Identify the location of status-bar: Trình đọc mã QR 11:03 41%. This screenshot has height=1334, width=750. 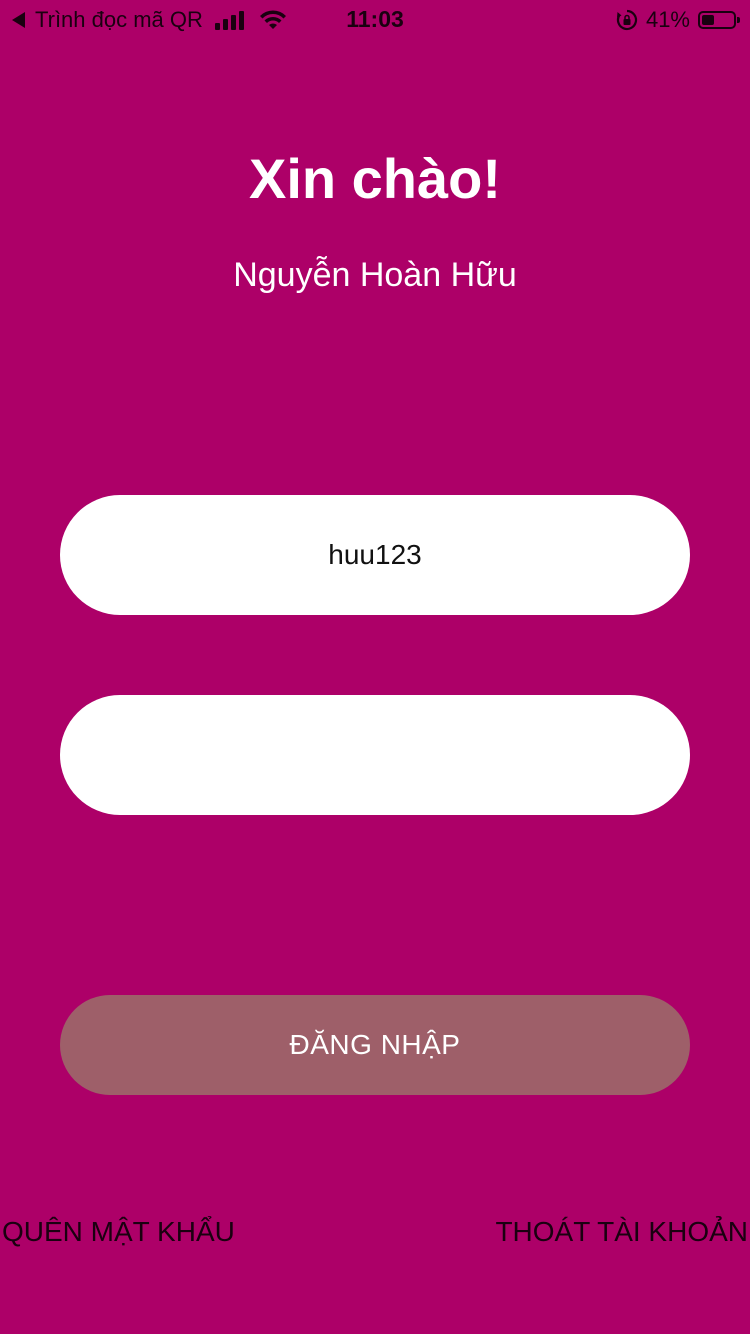
(375, 20).